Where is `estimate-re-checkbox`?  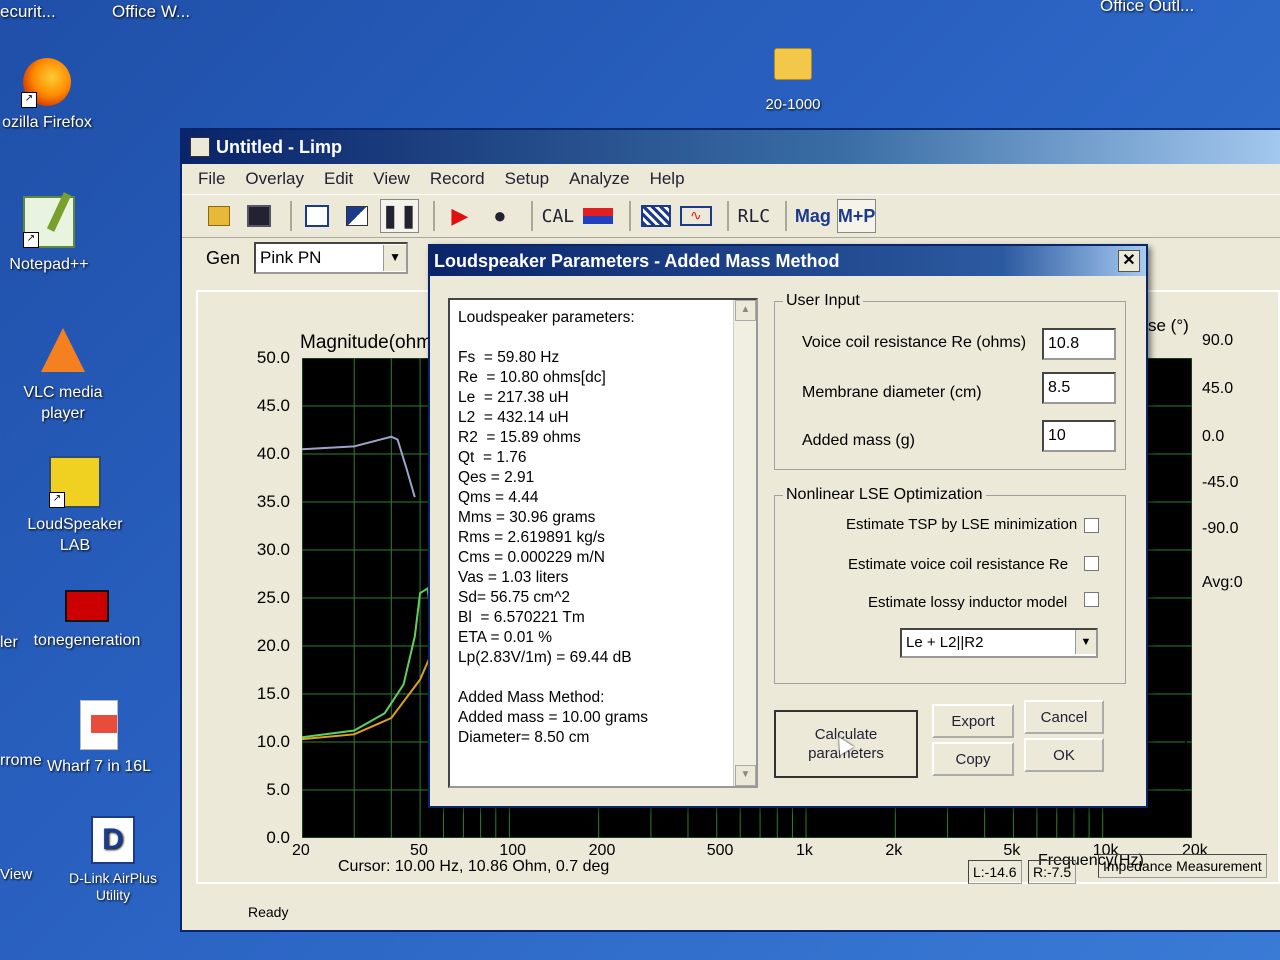 estimate-re-checkbox is located at coordinates (1091, 563).